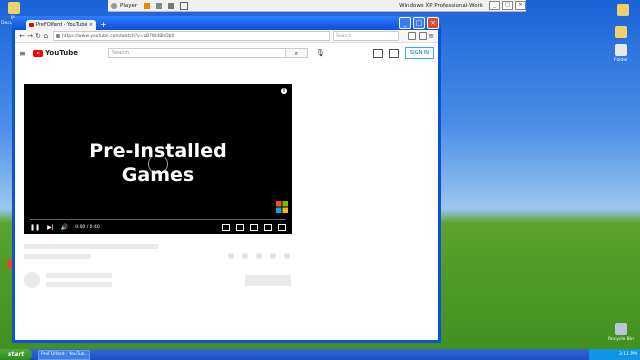 The height and width of the screenshot is (360, 640). What do you see at coordinates (226, 23) in the screenshot?
I see `window-titlebar: PreFOlferd - YouTube × + _ □ ×` at bounding box center [226, 23].